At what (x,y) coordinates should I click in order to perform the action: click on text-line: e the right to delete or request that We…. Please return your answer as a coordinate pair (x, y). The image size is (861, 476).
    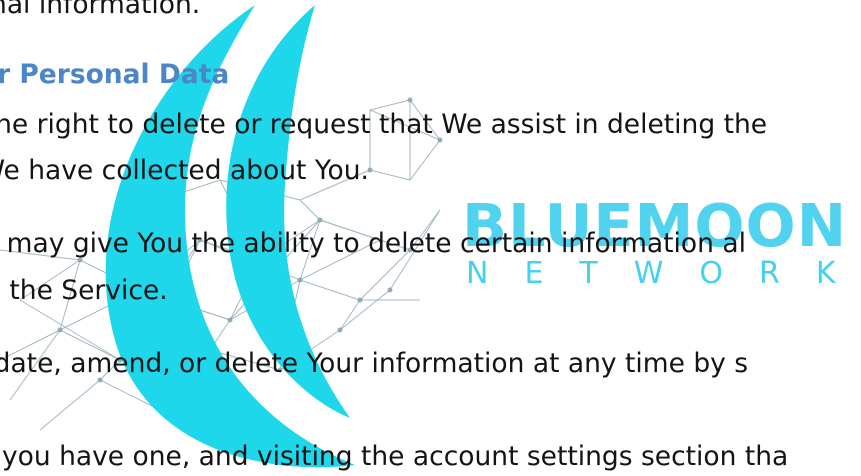
    Looking at the image, I should click on (384, 124).